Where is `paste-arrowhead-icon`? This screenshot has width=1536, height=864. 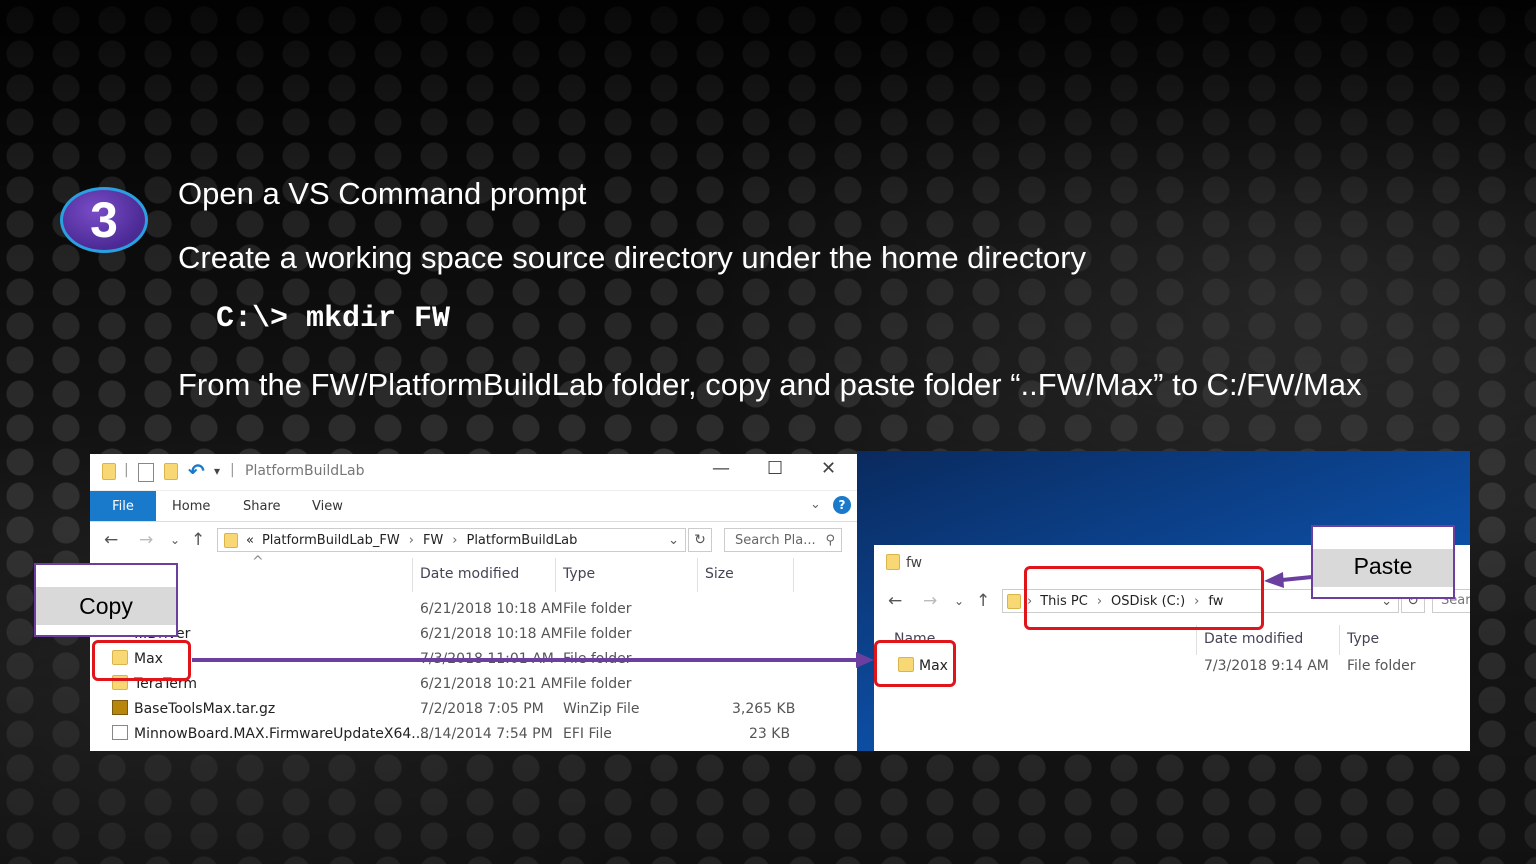
paste-arrowhead-icon is located at coordinates (1274, 580).